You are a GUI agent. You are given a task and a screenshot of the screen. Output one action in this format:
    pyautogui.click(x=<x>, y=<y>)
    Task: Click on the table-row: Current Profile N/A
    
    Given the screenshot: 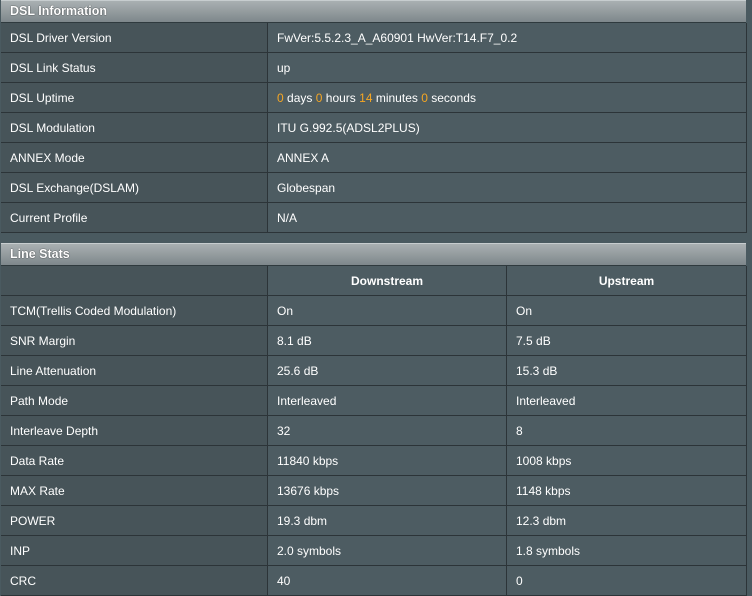 What is the action you would take?
    pyautogui.click(x=374, y=217)
    